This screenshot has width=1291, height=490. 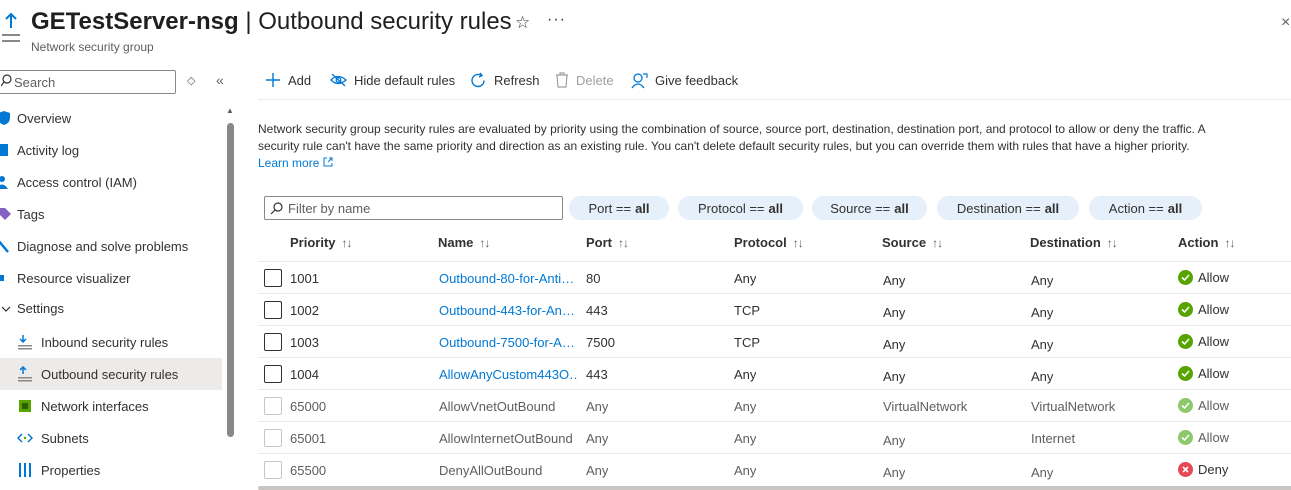 What do you see at coordinates (731, 208) in the screenshot?
I see `filter-pill-label: Protocol ==` at bounding box center [731, 208].